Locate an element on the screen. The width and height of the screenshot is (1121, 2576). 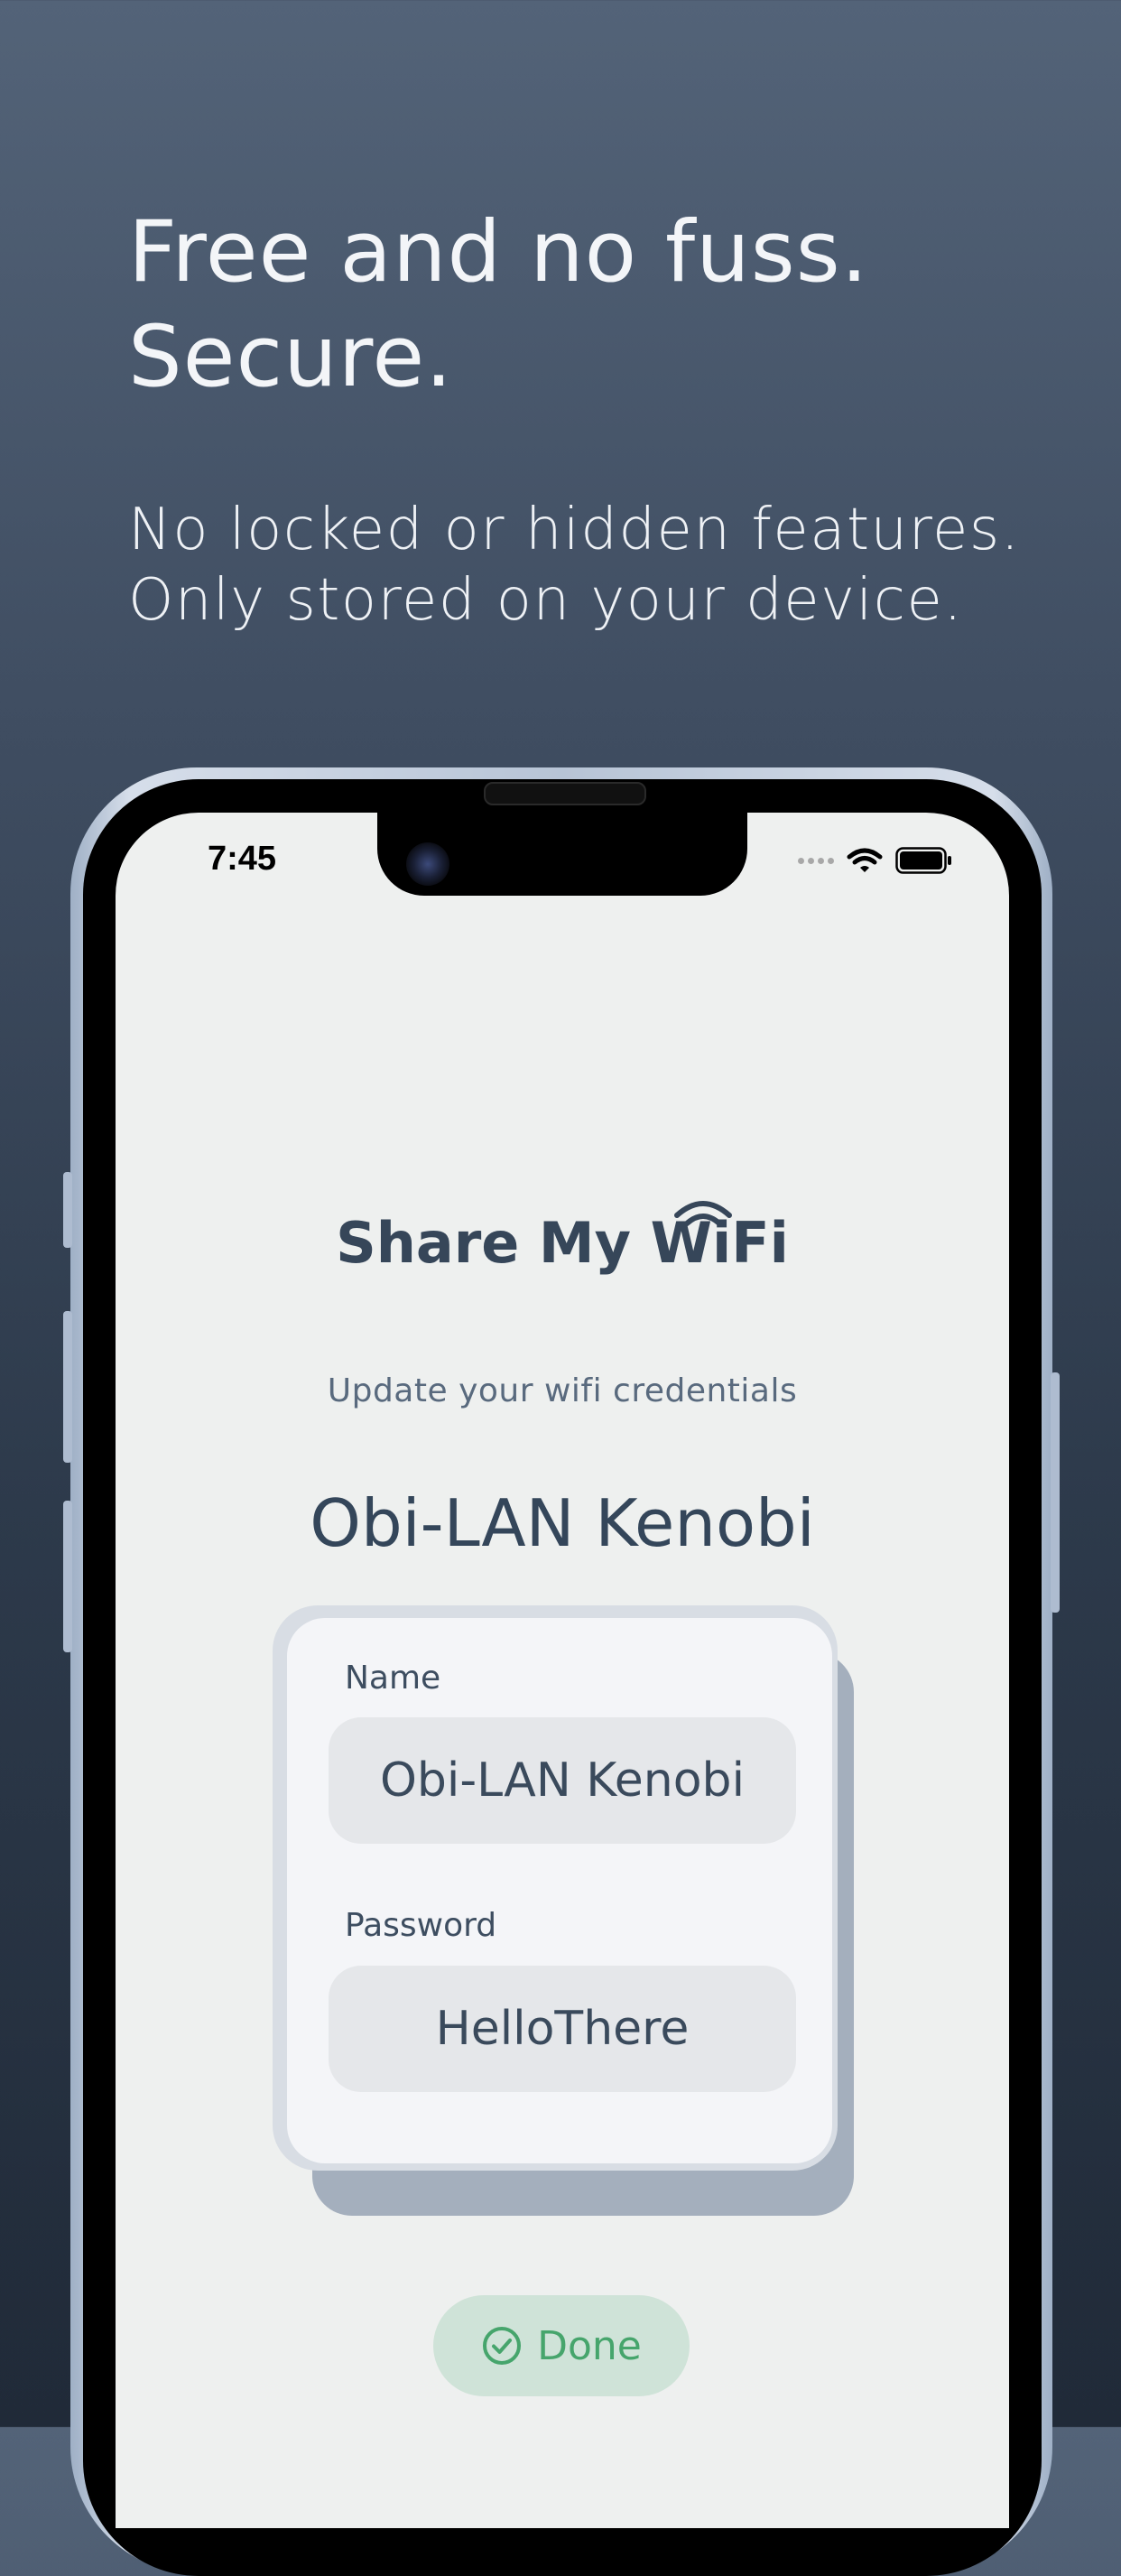
subline-line-1: No locked or hidden features. is located at coordinates (574, 530).